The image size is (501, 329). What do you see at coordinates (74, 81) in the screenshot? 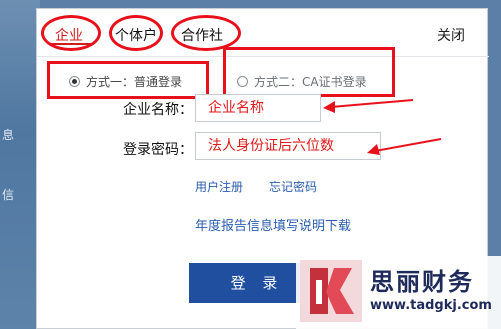
I see `radio-dot-selected` at bounding box center [74, 81].